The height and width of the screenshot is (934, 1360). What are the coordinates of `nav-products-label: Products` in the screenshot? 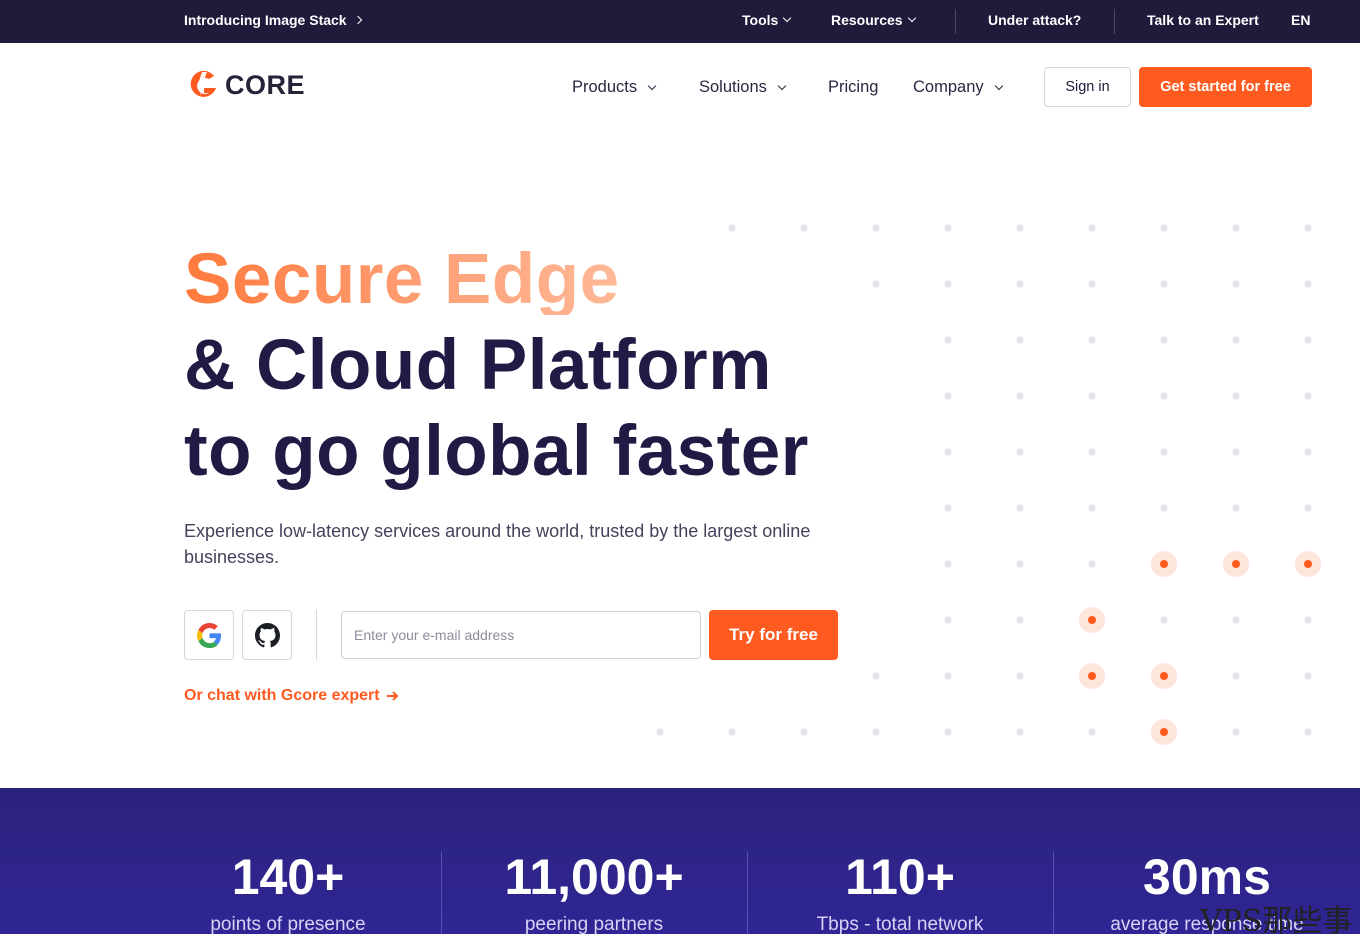 It's located at (605, 87).